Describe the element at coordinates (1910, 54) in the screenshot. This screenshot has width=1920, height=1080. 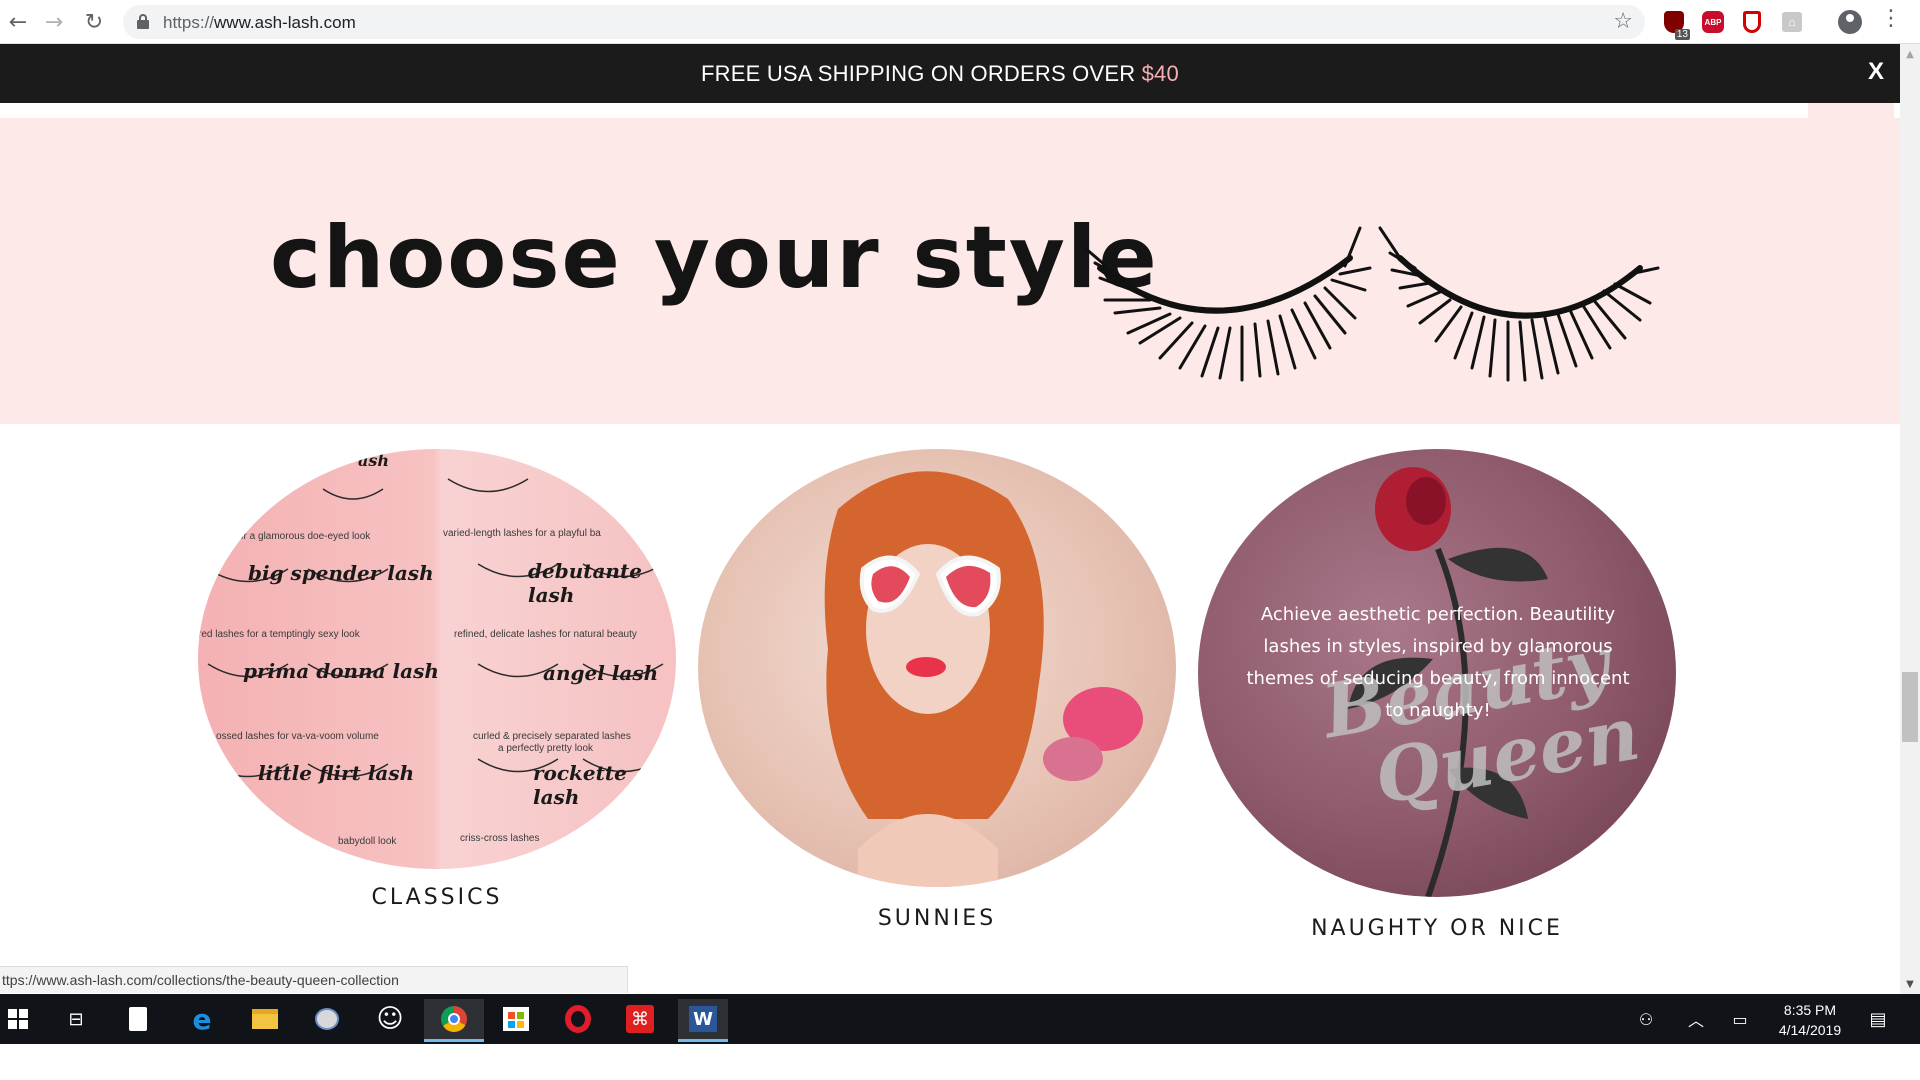
I see `scroll-up-arrow-icon: ▲` at that location.